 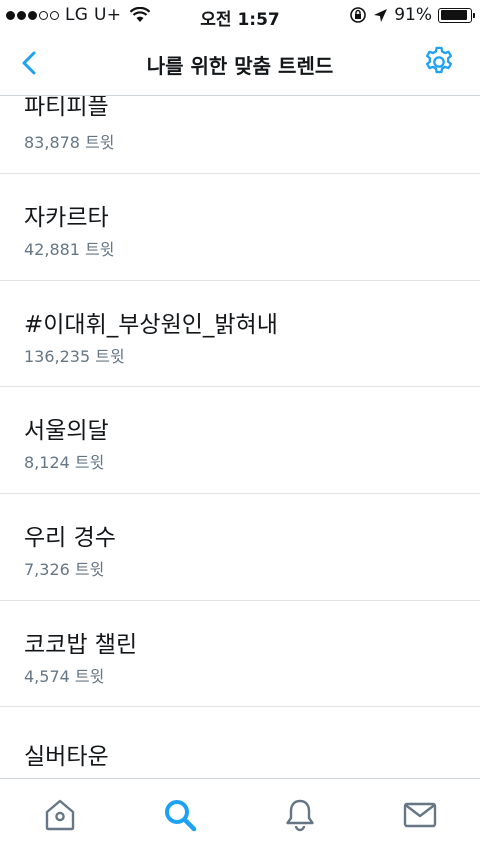 I want to click on status-bar: LG U+ 오전 1:57 91%, so click(x=240, y=17).